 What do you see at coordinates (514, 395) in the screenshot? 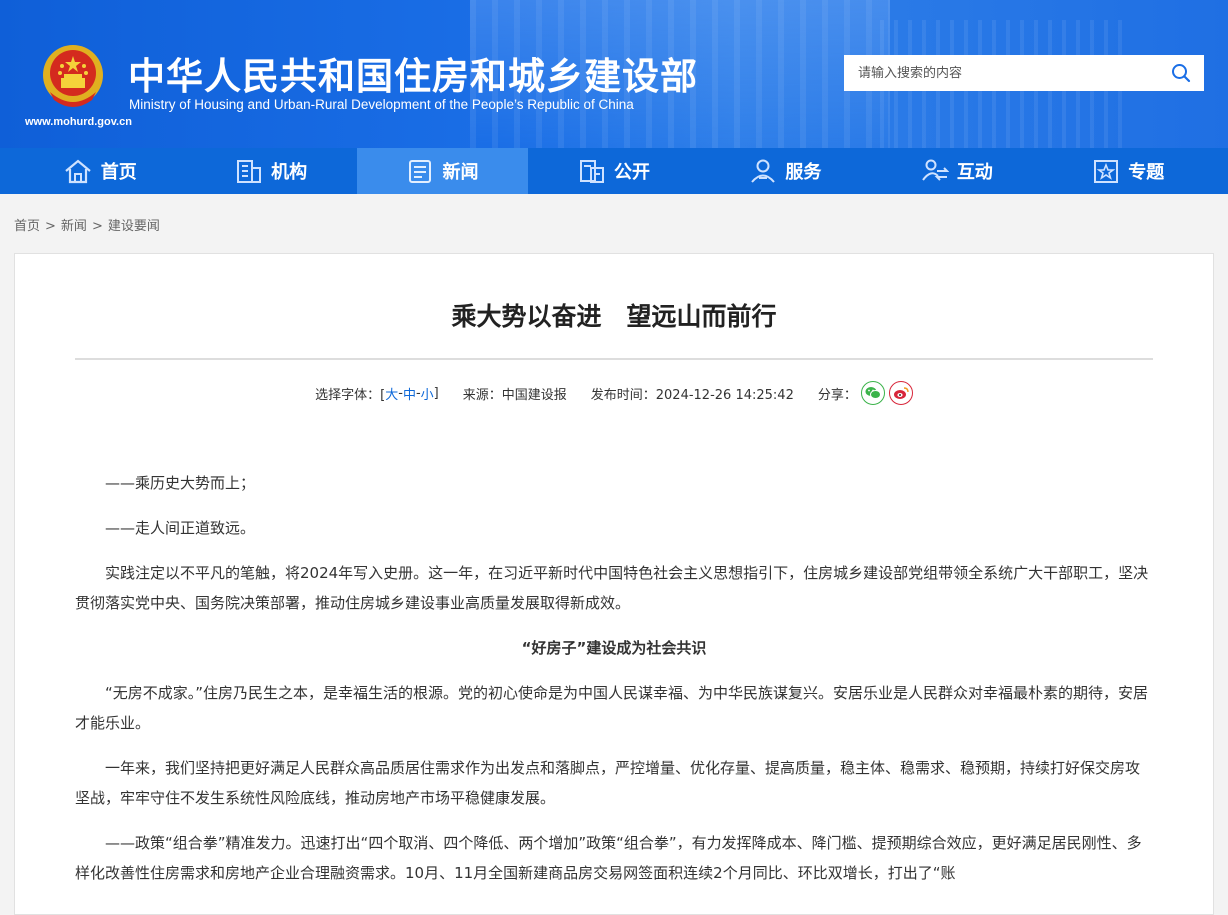
I see `article-source: 来源：中国建设报` at bounding box center [514, 395].